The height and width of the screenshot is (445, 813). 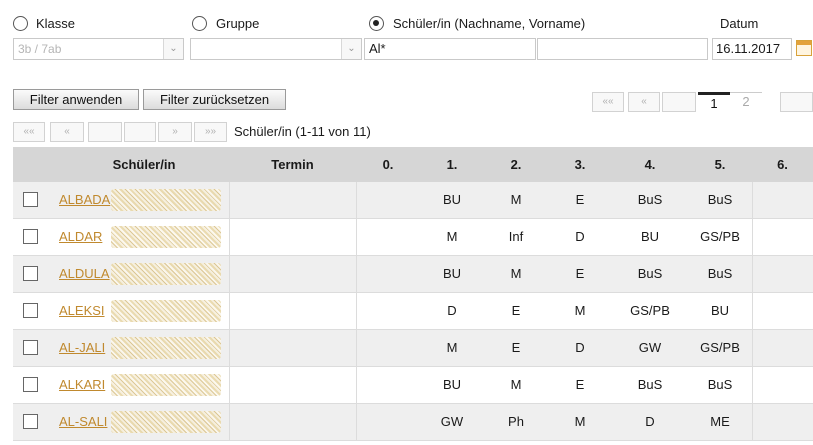 What do you see at coordinates (351, 49) in the screenshot?
I see `chevron-down-icon: ⌄` at bounding box center [351, 49].